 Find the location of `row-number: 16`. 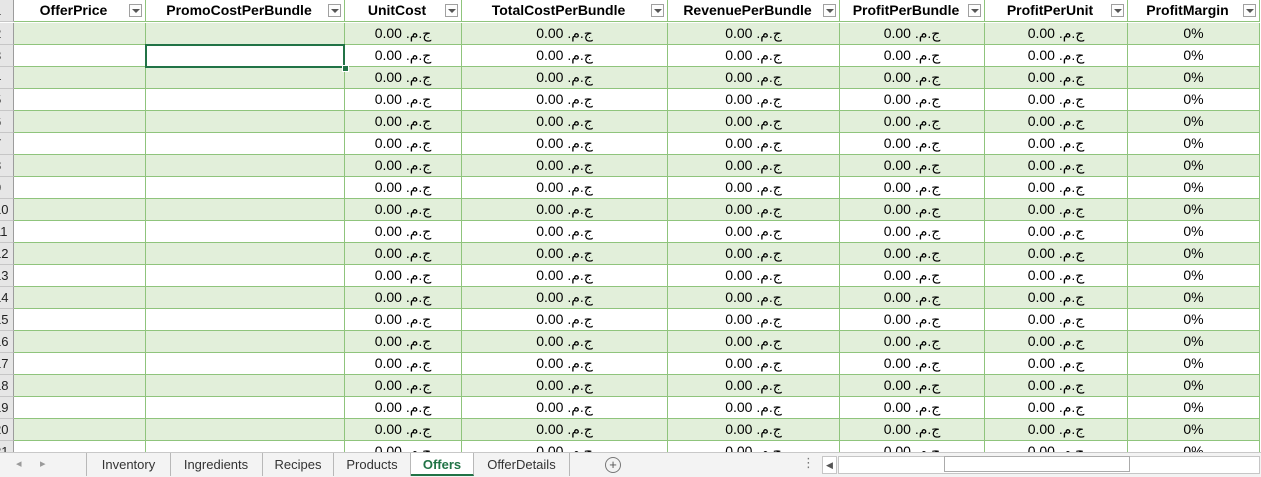

row-number: 16 is located at coordinates (7, 342).